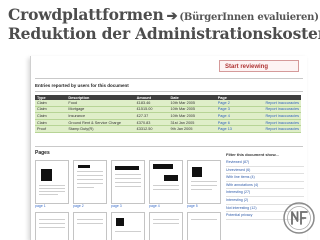 Image resolution: width=320 pixels, height=240 pixels. What do you see at coordinates (151, 129) in the screenshot?
I see `cell-amount: £3312.50` at bounding box center [151, 129].